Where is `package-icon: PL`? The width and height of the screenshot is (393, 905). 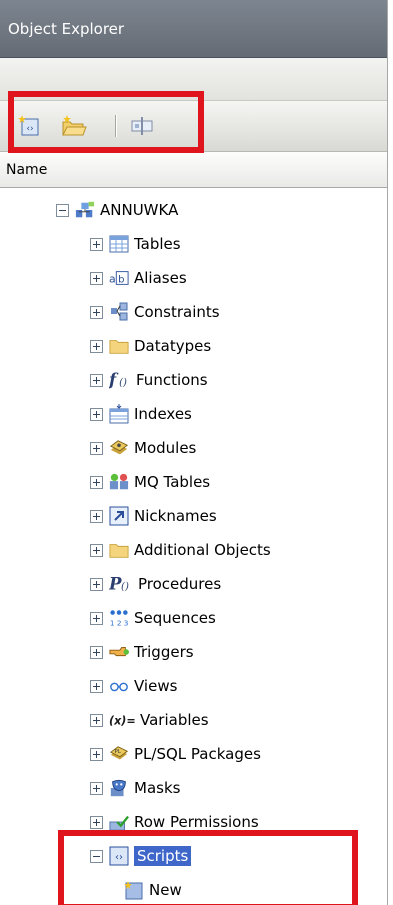
package-icon: PL is located at coordinates (119, 754).